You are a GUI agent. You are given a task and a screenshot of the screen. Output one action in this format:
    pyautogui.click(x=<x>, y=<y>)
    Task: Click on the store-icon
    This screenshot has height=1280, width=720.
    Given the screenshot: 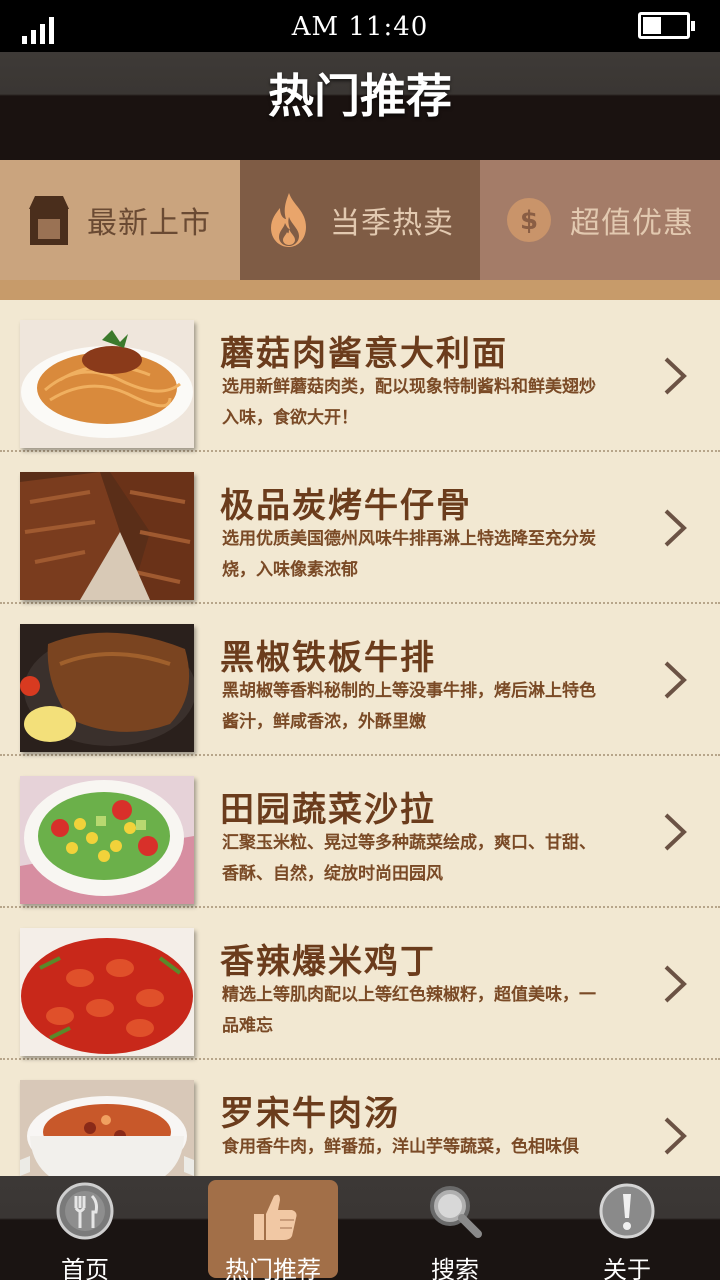 What is the action you would take?
    pyautogui.click(x=49, y=220)
    